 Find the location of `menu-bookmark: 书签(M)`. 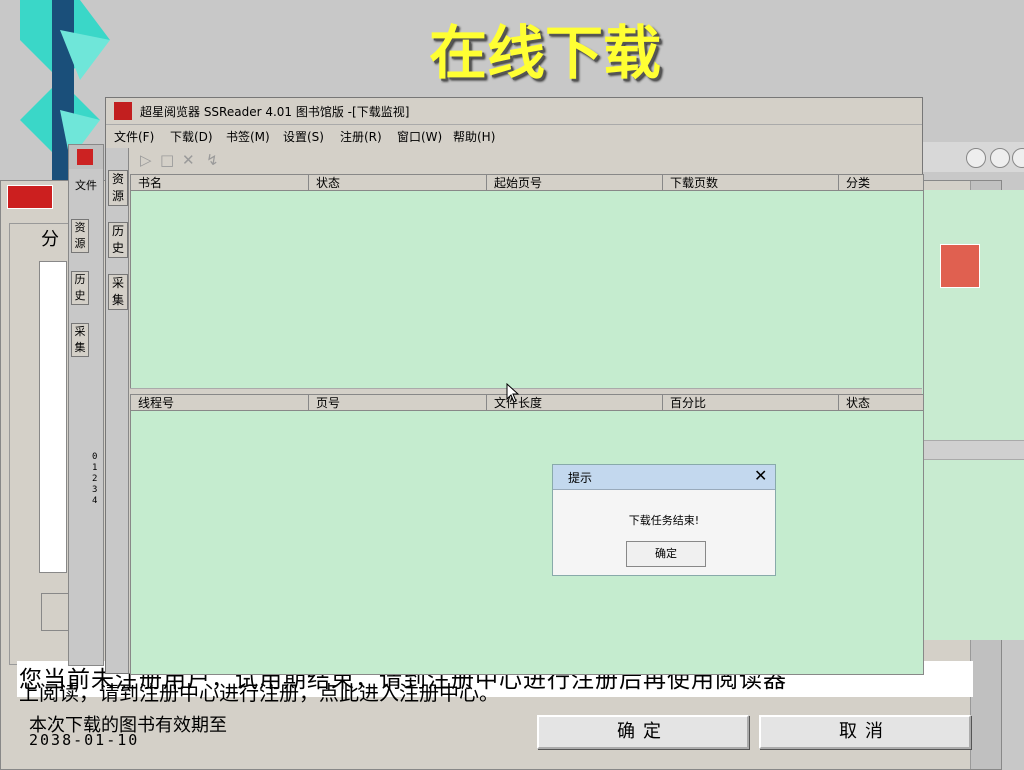

menu-bookmark: 书签(M) is located at coordinates (248, 136).